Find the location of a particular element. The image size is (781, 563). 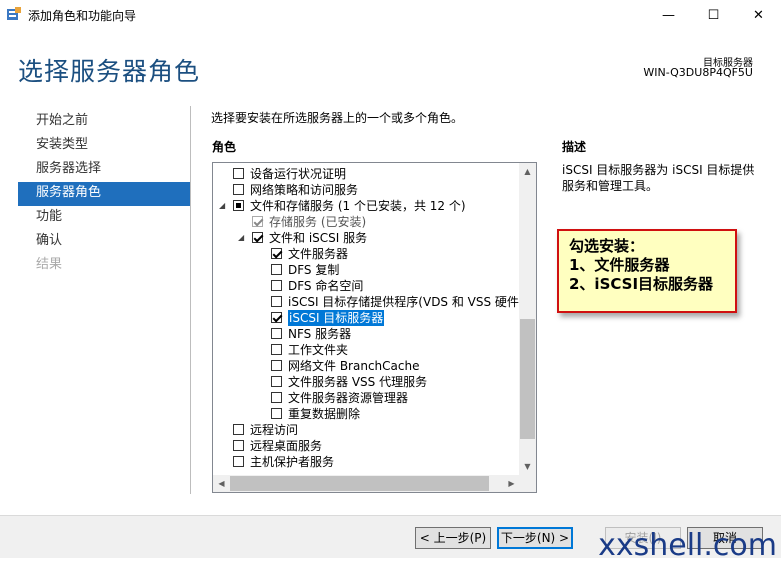

wizard-nav: 开始之前 安装类型 服务器选择 服务器角色 功能 确认 结果 is located at coordinates (104, 194).